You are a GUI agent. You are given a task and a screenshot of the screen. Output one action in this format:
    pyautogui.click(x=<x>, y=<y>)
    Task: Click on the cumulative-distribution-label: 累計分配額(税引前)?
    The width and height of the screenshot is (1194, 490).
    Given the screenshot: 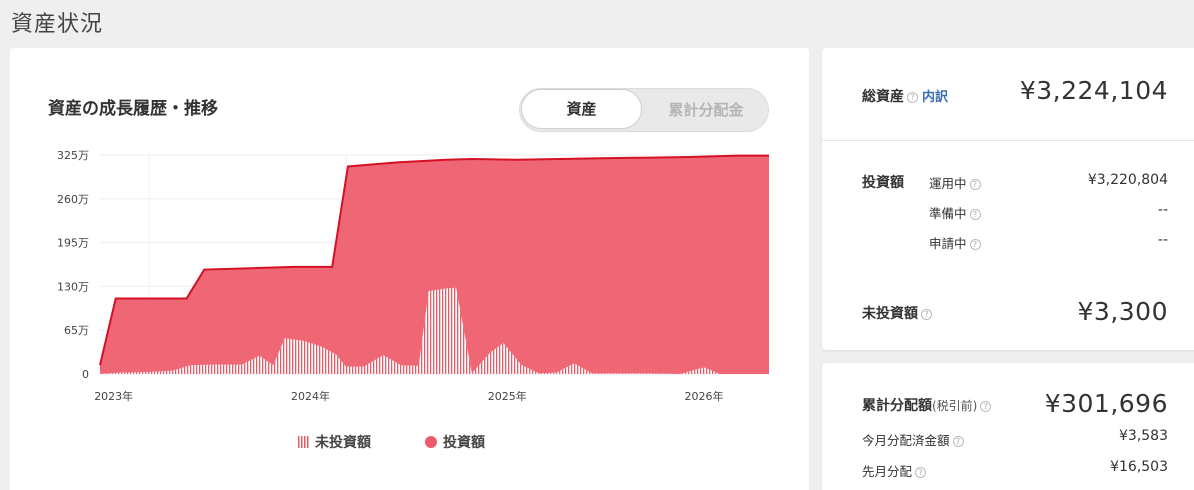 What is the action you would take?
    pyautogui.click(x=927, y=405)
    